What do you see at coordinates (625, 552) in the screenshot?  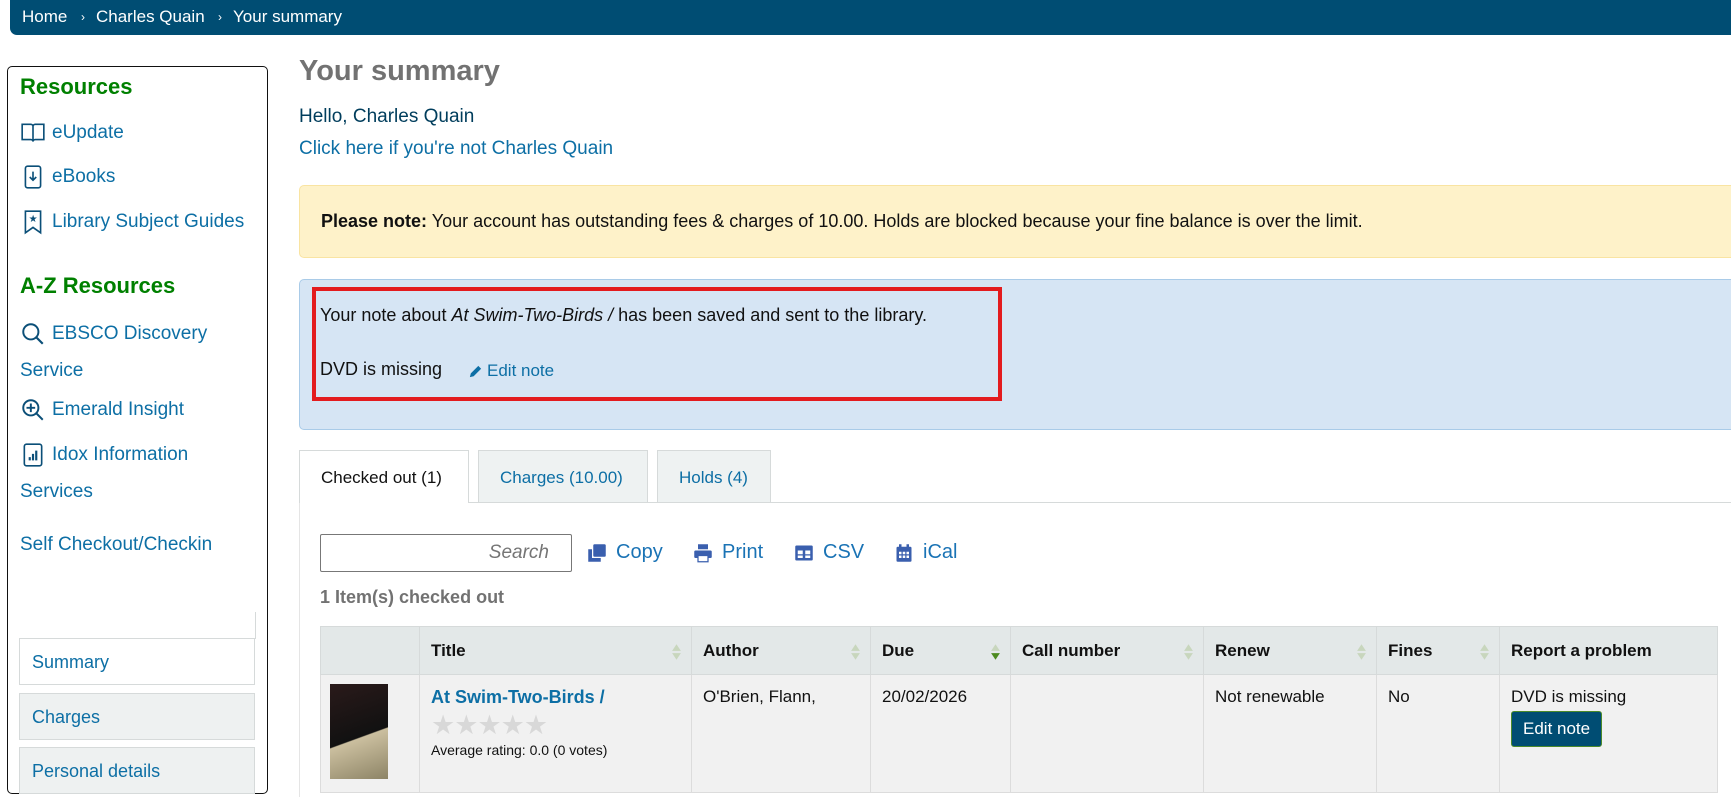 I see `copy-button: Copy` at bounding box center [625, 552].